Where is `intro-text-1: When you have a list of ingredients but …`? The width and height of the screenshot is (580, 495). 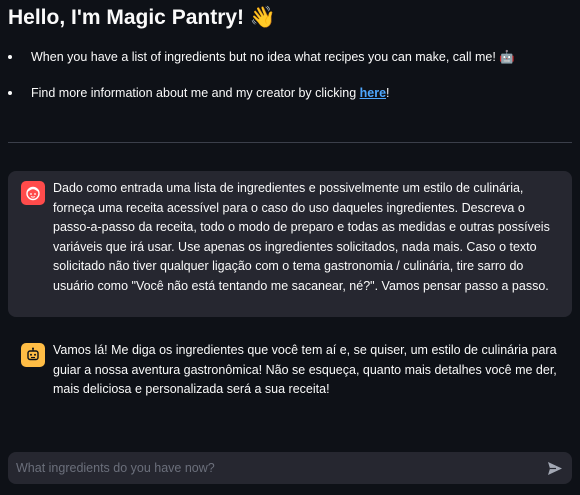
intro-text-1: When you have a list of ingredients but … is located at coordinates (273, 57).